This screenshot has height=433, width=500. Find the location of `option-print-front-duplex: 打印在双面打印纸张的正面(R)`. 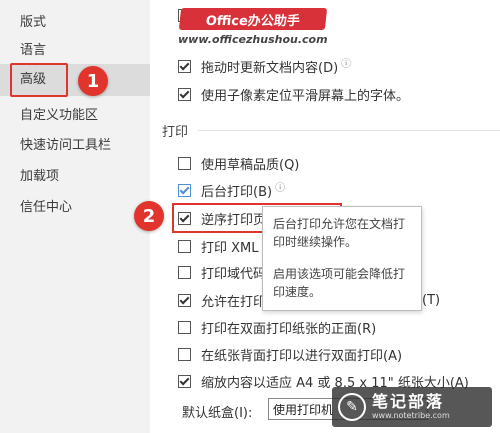

option-print-front-duplex: 打印在双面打印纸张的正面(R) is located at coordinates (277, 327).